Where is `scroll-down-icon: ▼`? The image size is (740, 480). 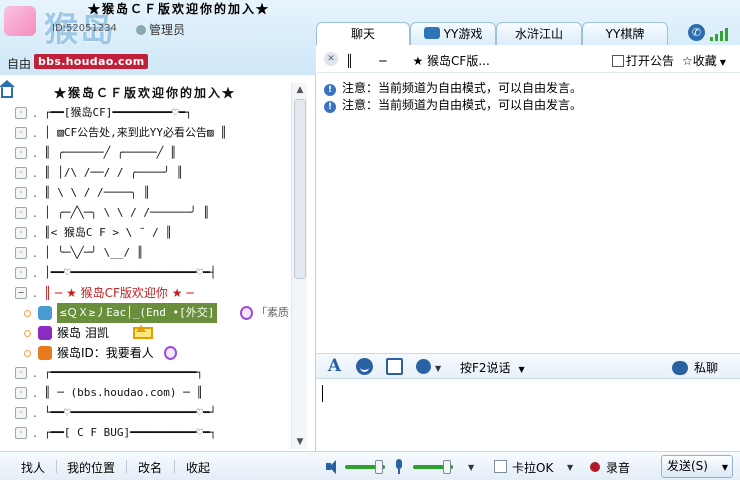 scroll-down-icon: ▼ is located at coordinates (300, 442).